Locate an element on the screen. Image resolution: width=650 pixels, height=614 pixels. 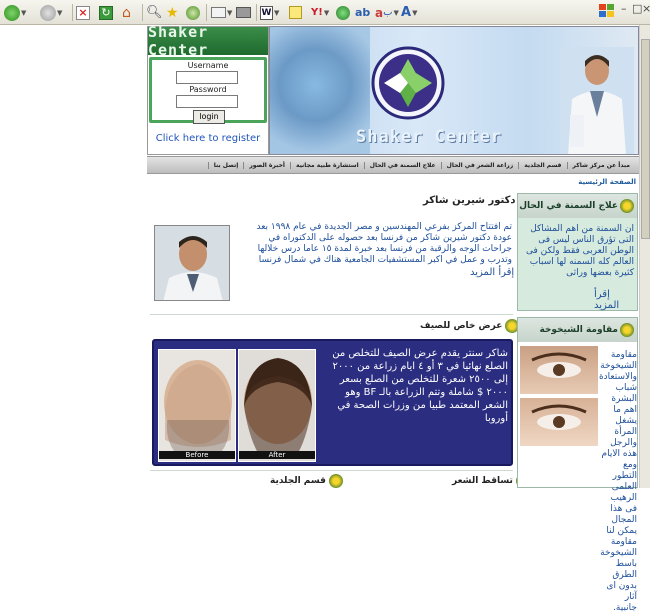
brand-logo: Shaker Center is located at coordinates (208, 41).